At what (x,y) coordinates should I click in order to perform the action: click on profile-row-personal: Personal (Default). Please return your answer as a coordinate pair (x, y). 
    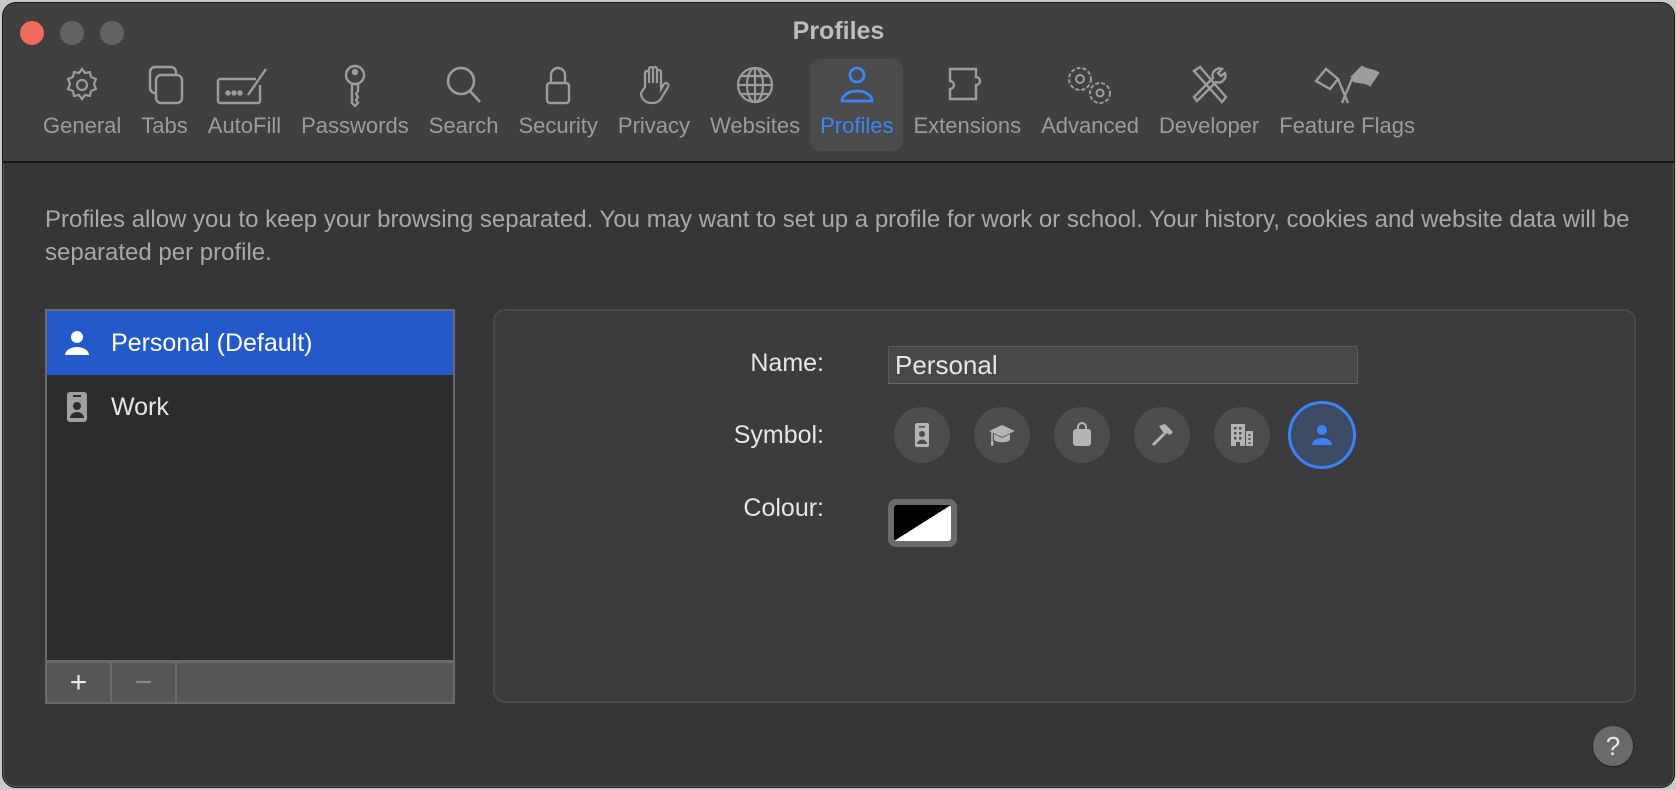
    Looking at the image, I should click on (250, 343).